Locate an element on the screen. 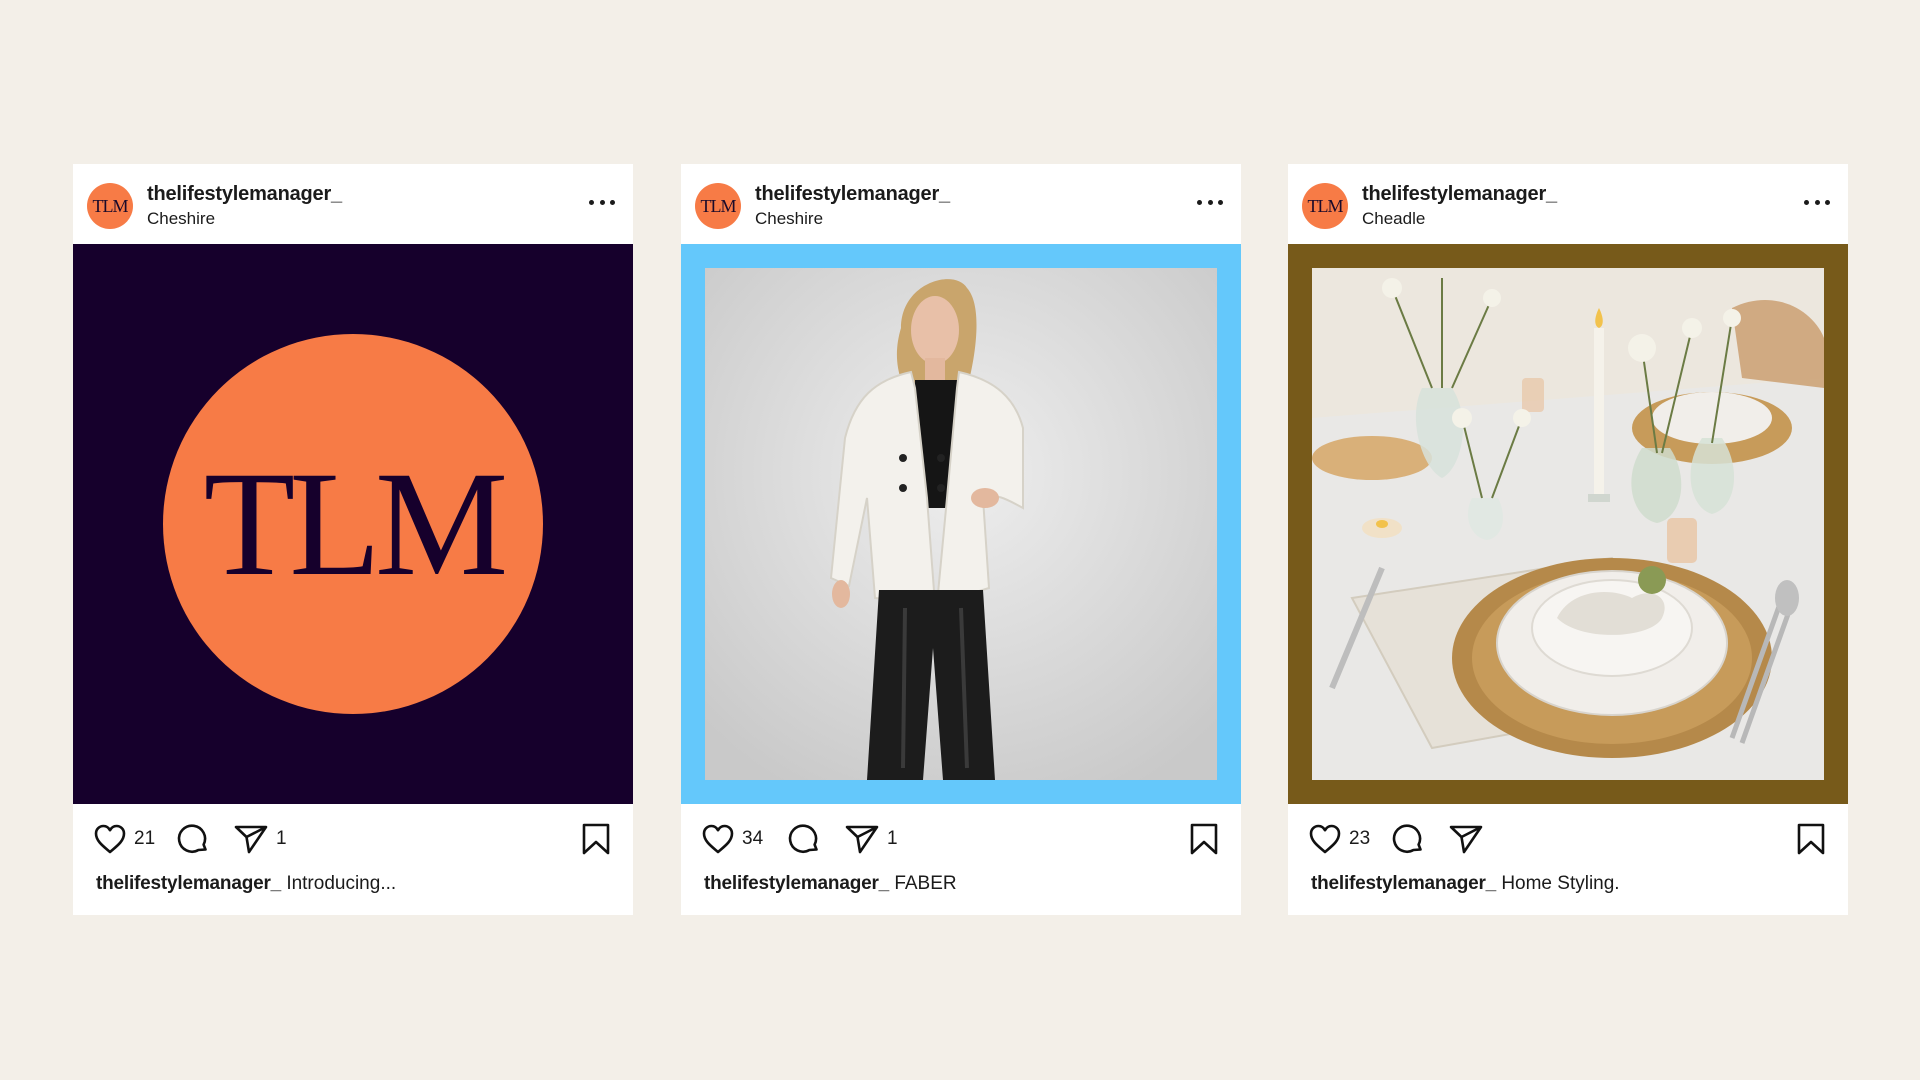  like-count: 21 is located at coordinates (145, 838).